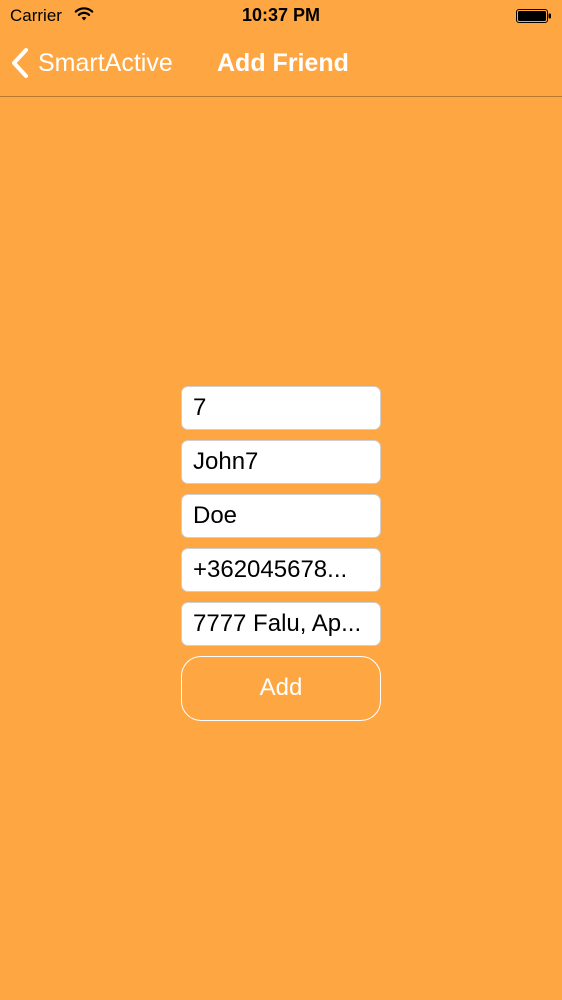  What do you see at coordinates (20, 63) in the screenshot?
I see `chevron-left-icon` at bounding box center [20, 63].